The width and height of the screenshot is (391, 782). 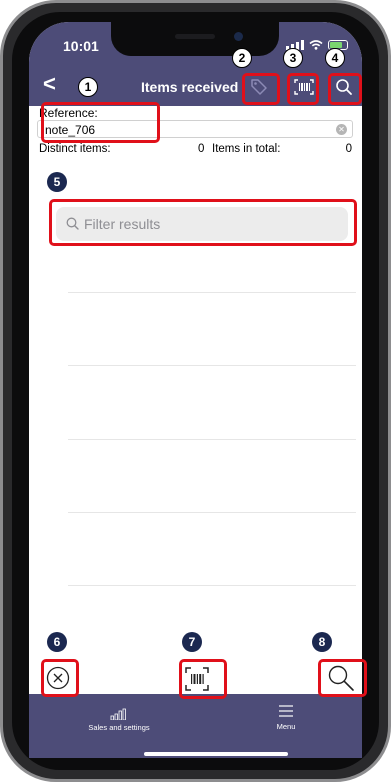 I want to click on items-total-value: 0, so click(x=348, y=149).